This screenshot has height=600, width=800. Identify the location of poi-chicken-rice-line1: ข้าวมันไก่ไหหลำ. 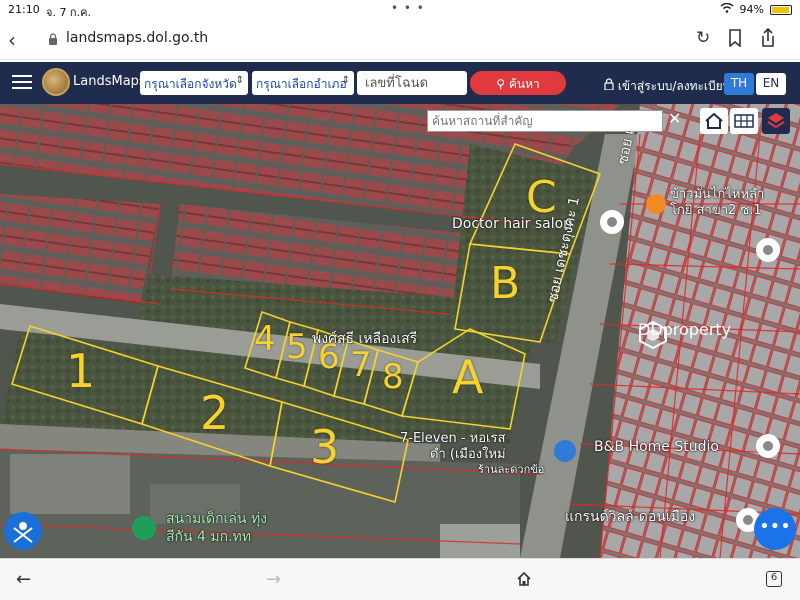
(717, 195).